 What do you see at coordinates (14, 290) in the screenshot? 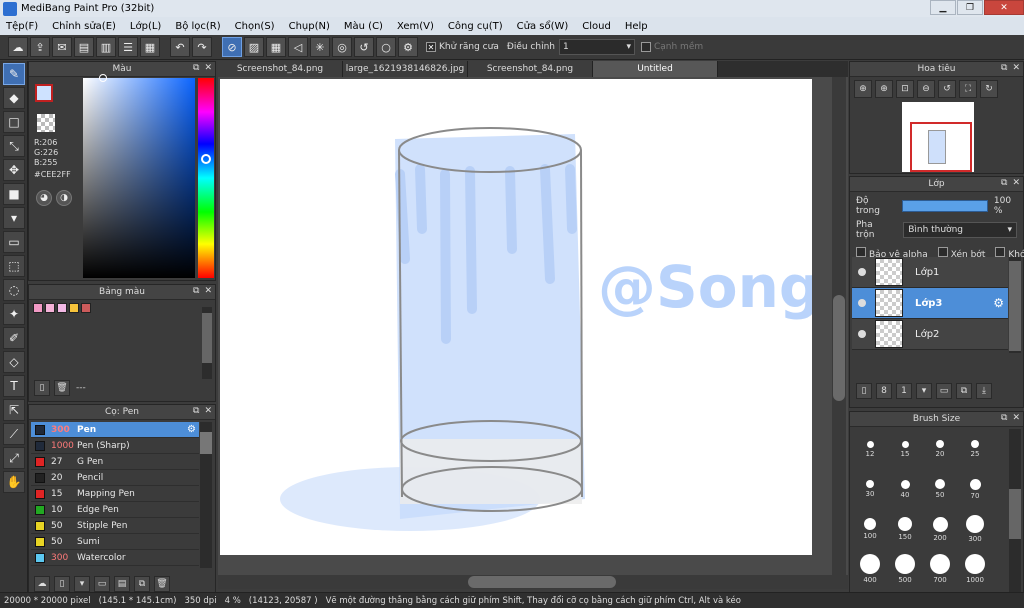
I see `lasso-tool-icon: ◌` at bounding box center [14, 290].